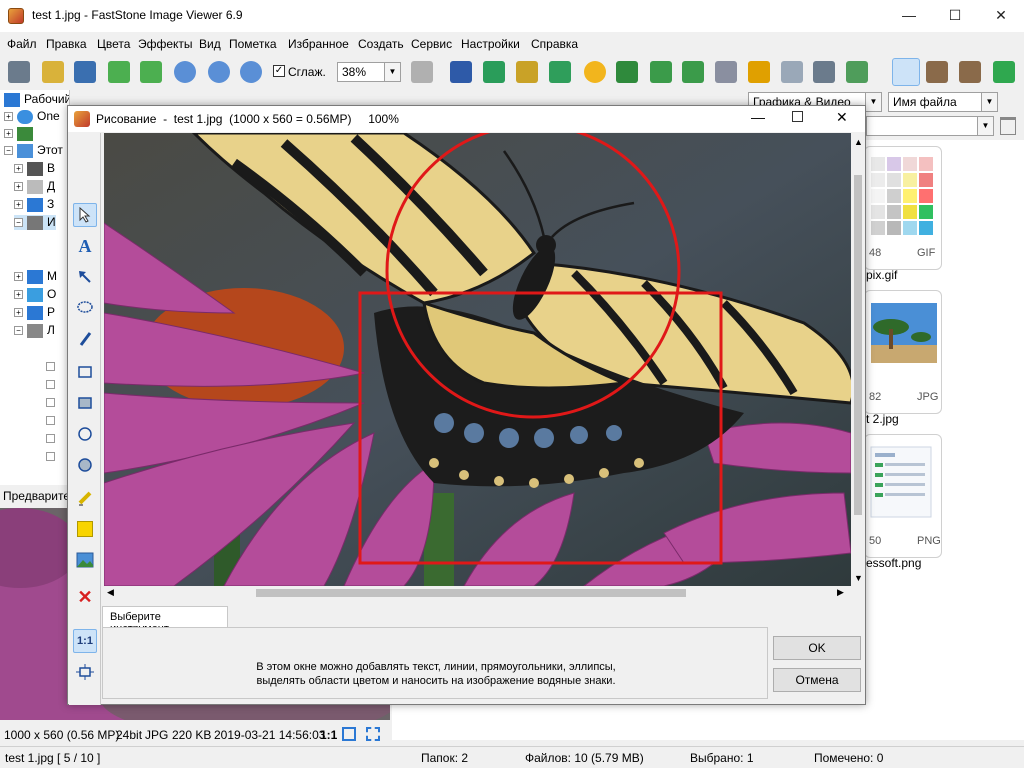 The width and height of the screenshot is (1024, 768). What do you see at coordinates (119, 72) in the screenshot?
I see `previous-icon` at bounding box center [119, 72].